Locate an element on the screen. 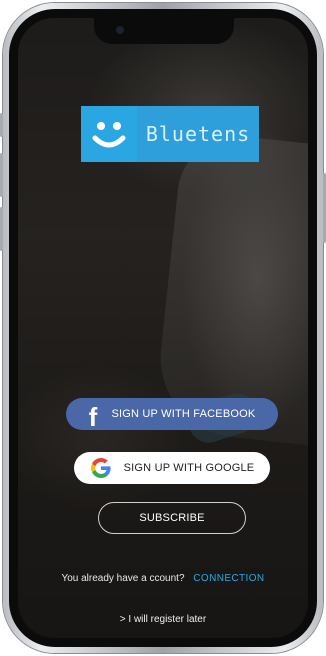 This screenshot has width=326, height=656. account-prompt-row: You already have a ccount? CONNECTION is located at coordinates (163, 578).